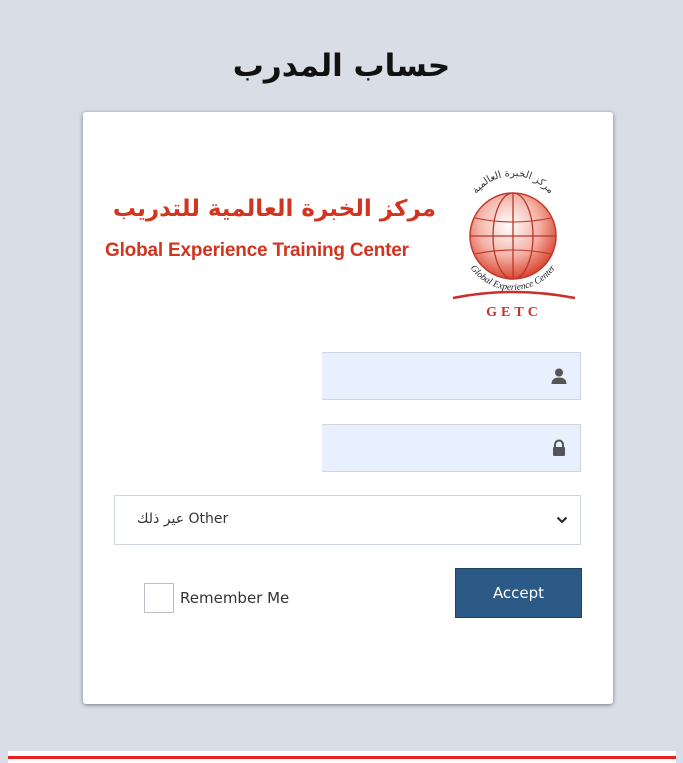 The width and height of the screenshot is (683, 763). I want to click on accept-button: Accept, so click(518, 593).